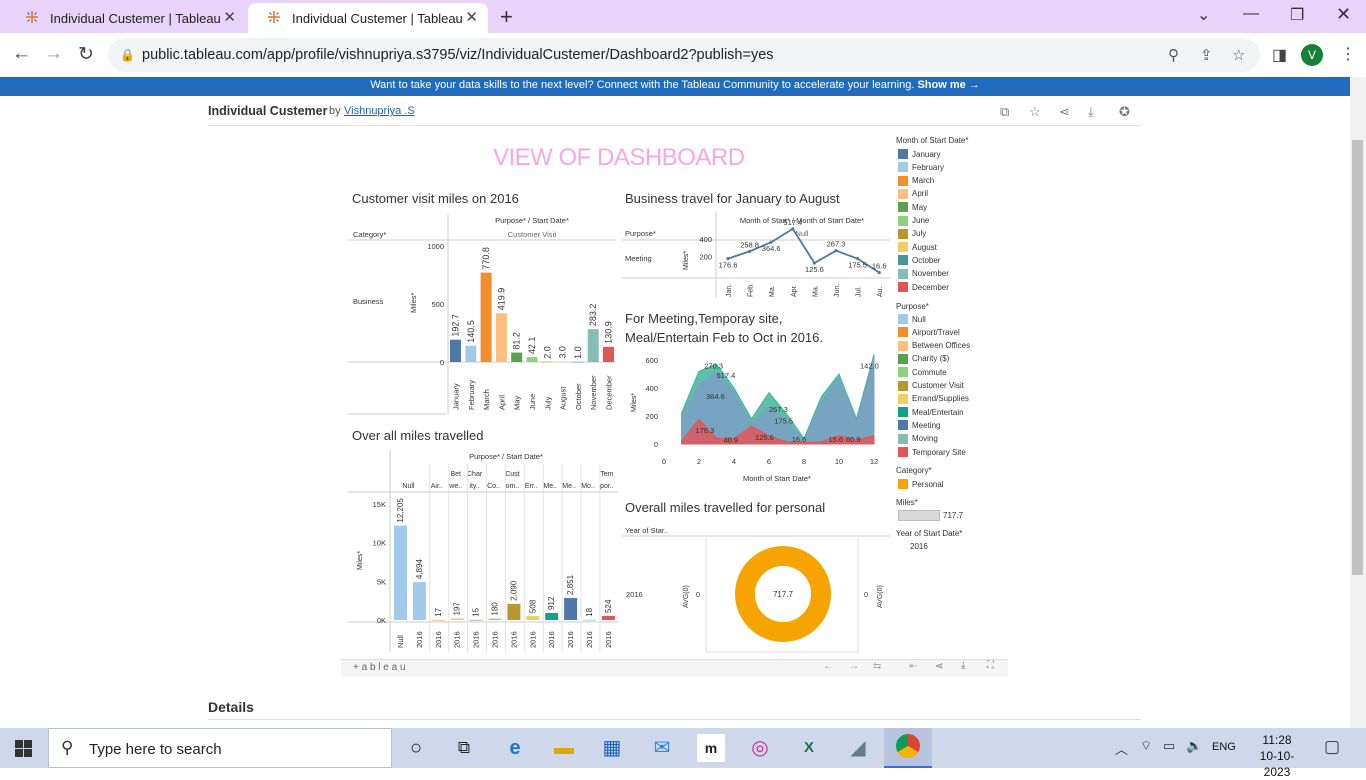 The image size is (1366, 780). What do you see at coordinates (1224, 747) in the screenshot?
I see `language-indicator: ENG` at bounding box center [1224, 747].